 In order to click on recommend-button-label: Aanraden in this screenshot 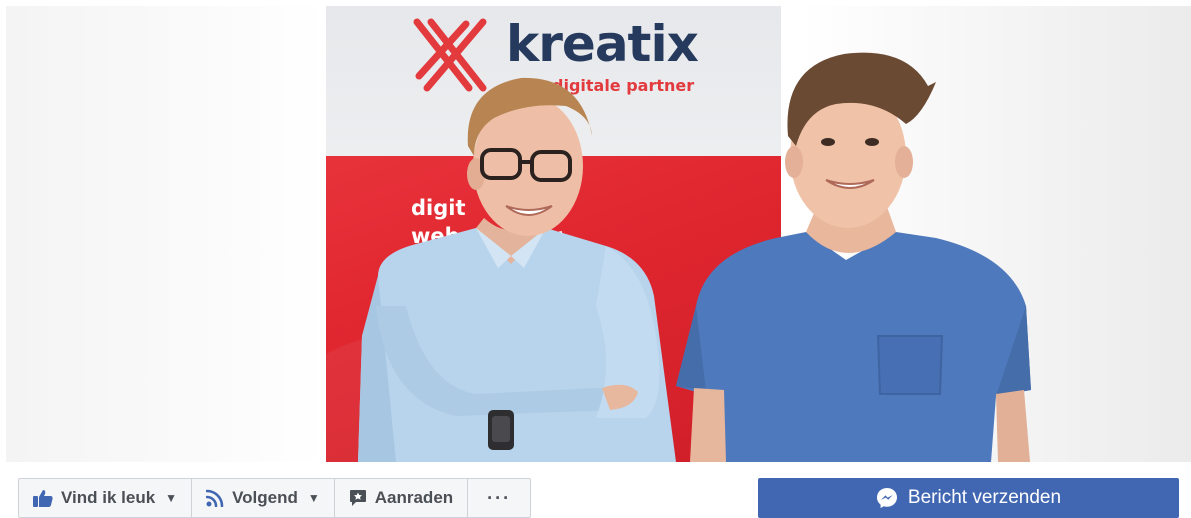, I will do `click(414, 497)`.